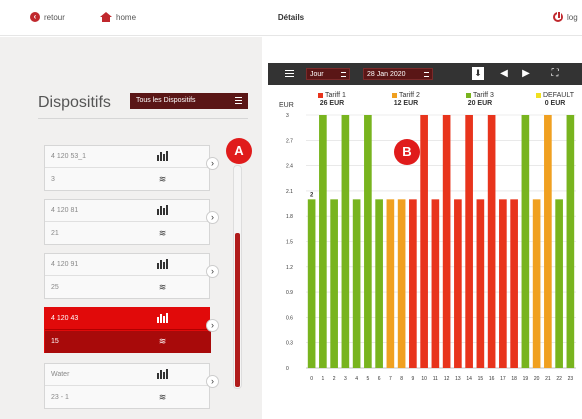 This screenshot has width=582, height=419. What do you see at coordinates (356, 379) in the screenshot?
I see `x-tick-label: 4` at bounding box center [356, 379].